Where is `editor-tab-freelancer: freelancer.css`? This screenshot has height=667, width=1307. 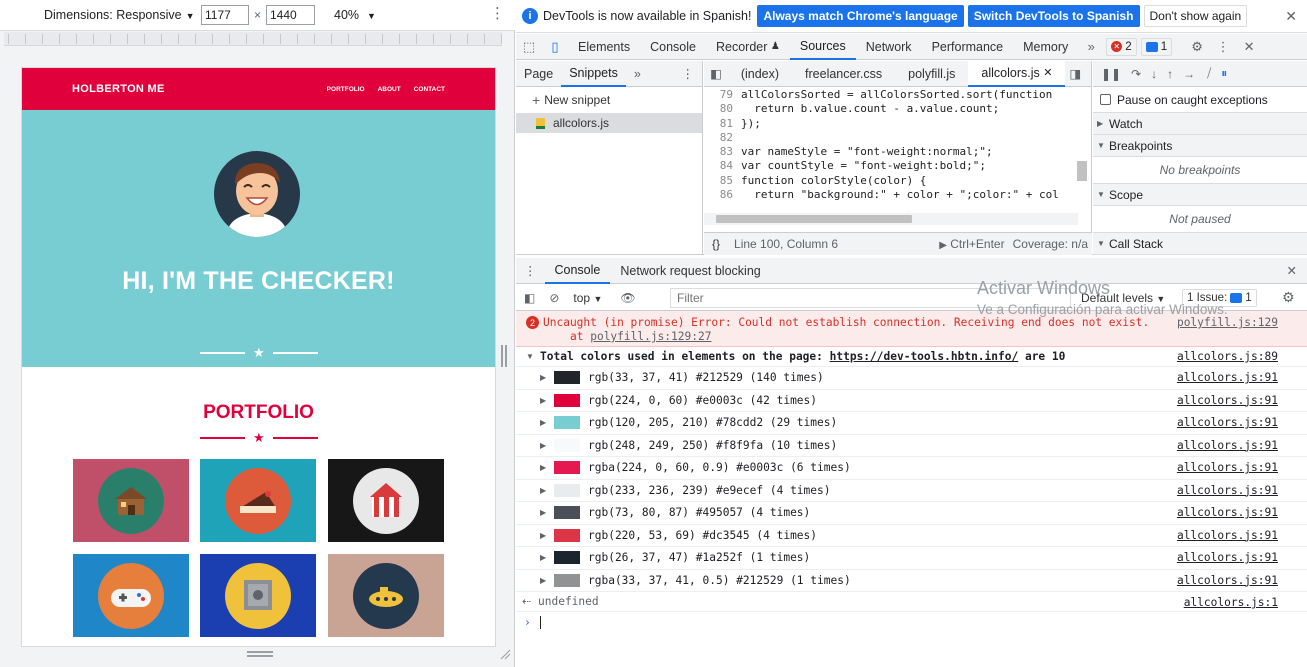 editor-tab-freelancer: freelancer.css is located at coordinates (843, 74).